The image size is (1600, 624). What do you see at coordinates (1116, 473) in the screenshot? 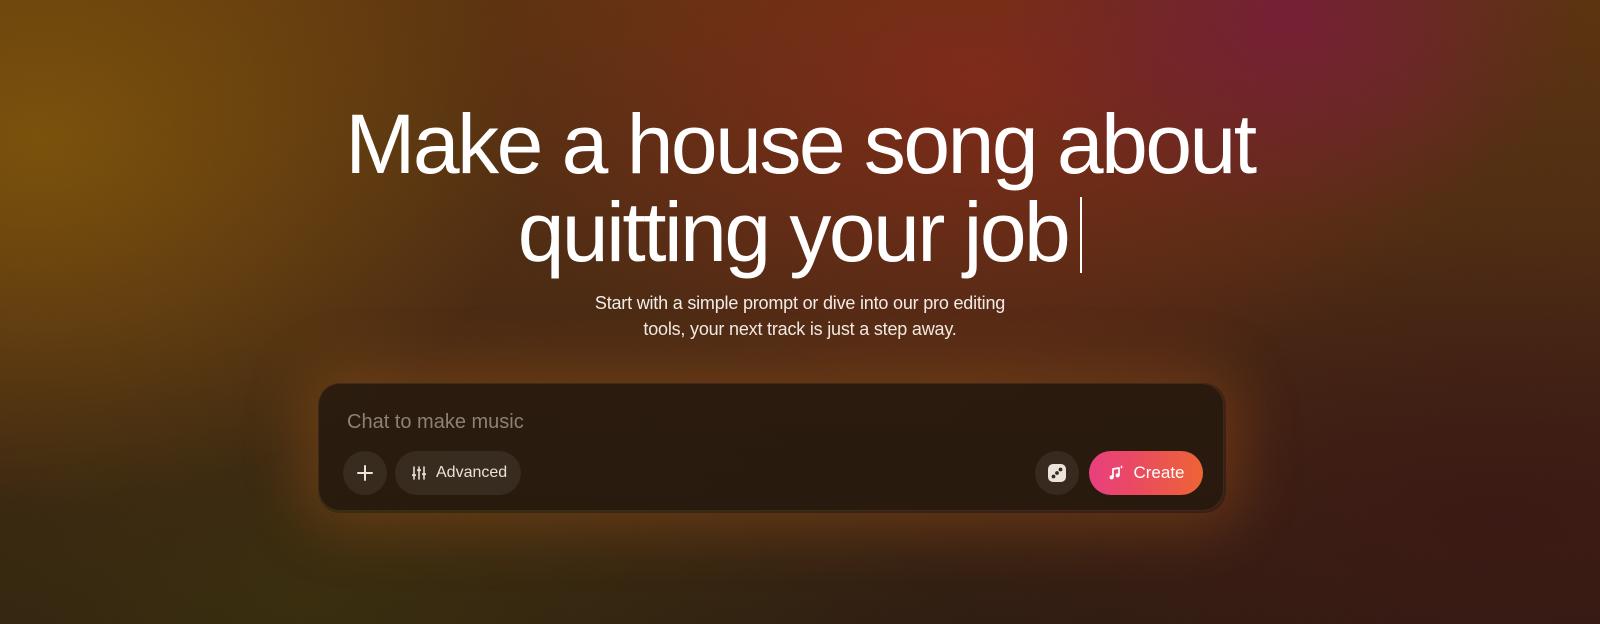
I see `music-note-sparkle-icon` at bounding box center [1116, 473].